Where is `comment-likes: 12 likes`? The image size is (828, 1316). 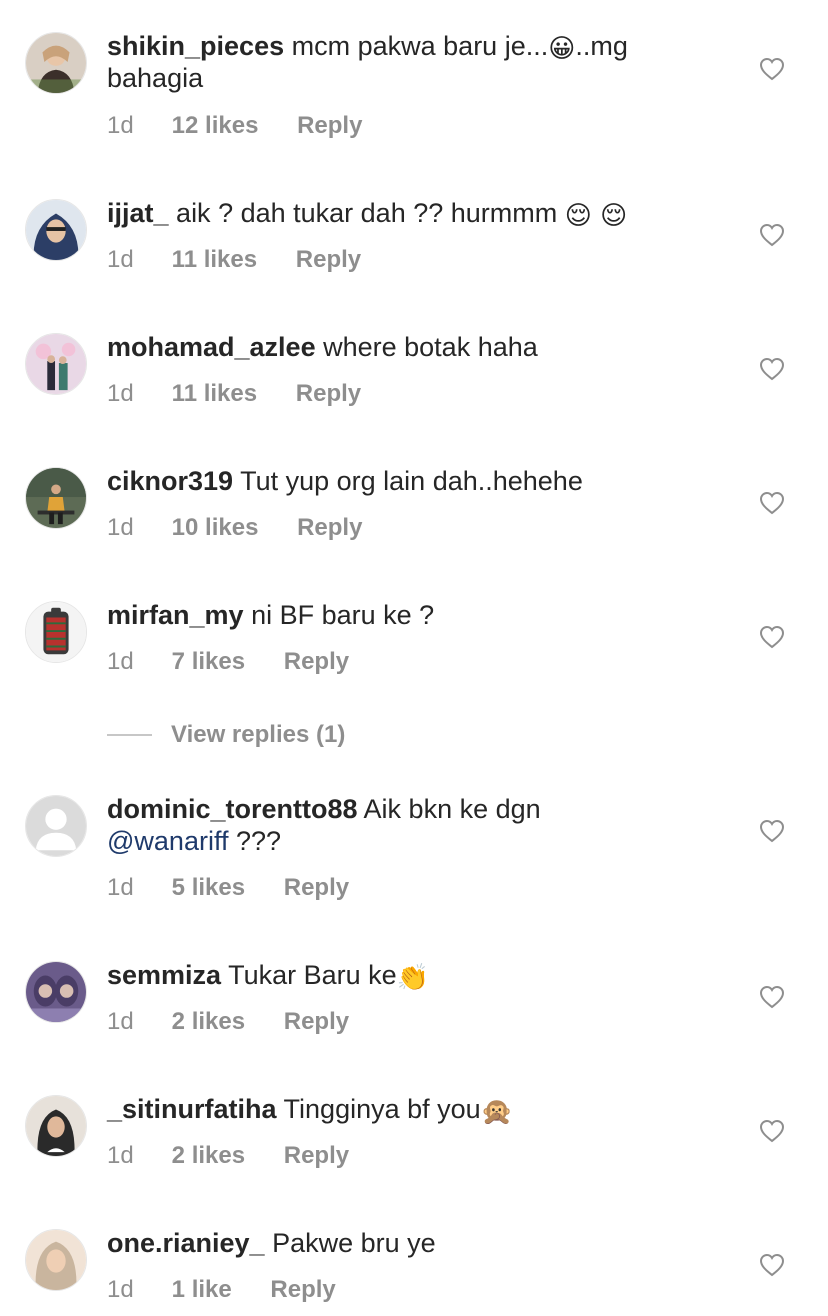
comment-likes: 12 likes is located at coordinates (215, 126).